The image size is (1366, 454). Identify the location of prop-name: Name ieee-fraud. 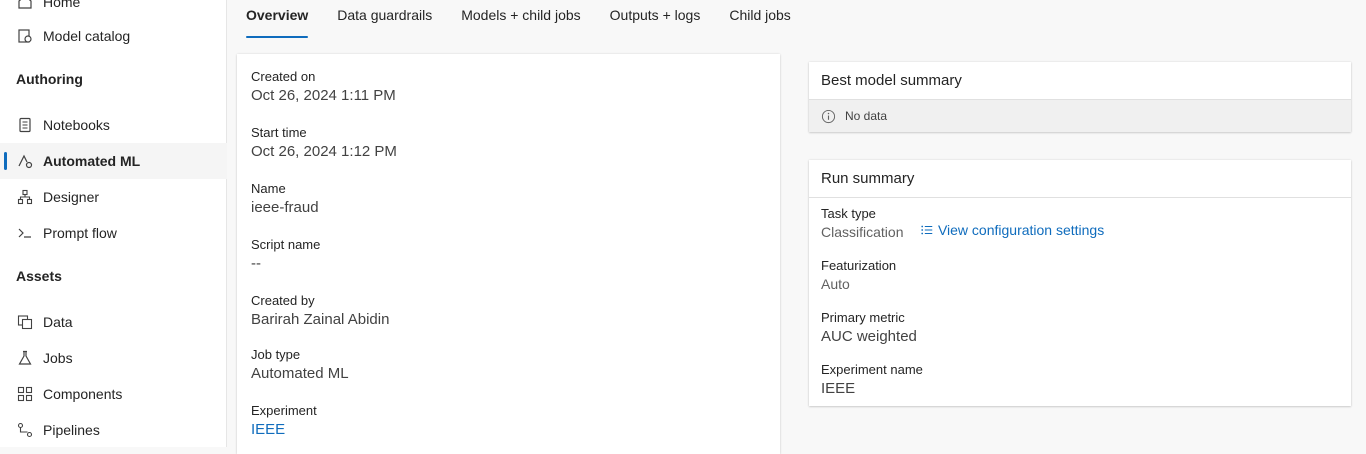
(285, 198).